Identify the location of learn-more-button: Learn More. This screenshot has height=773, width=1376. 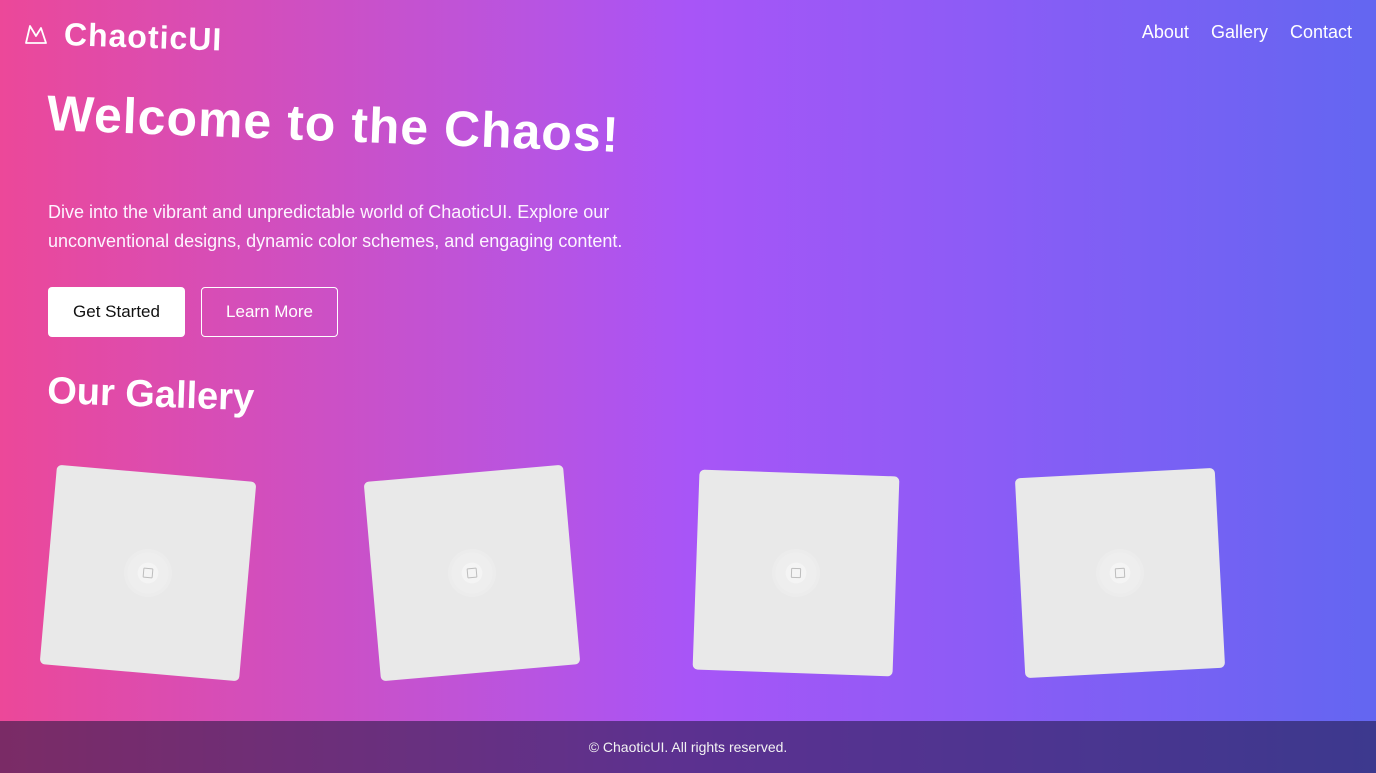
(269, 312).